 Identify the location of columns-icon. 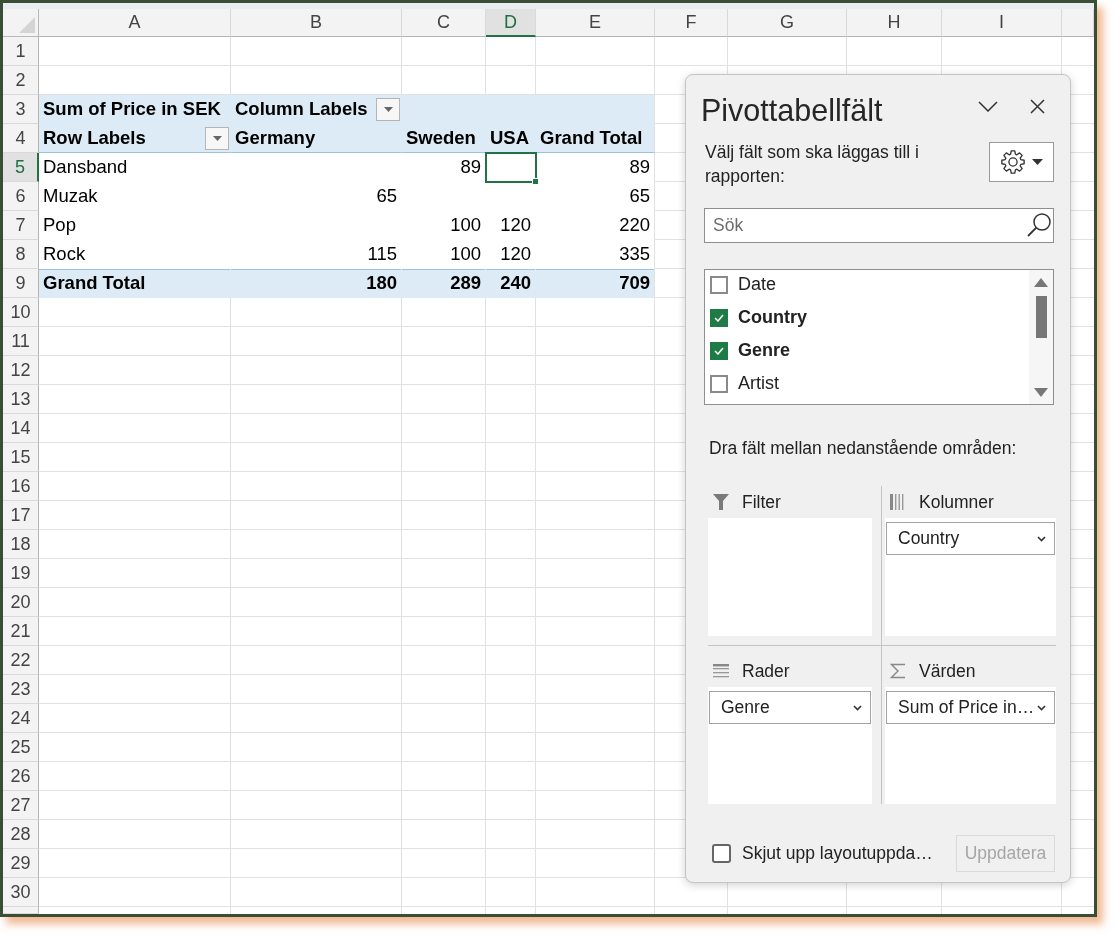
(898, 502).